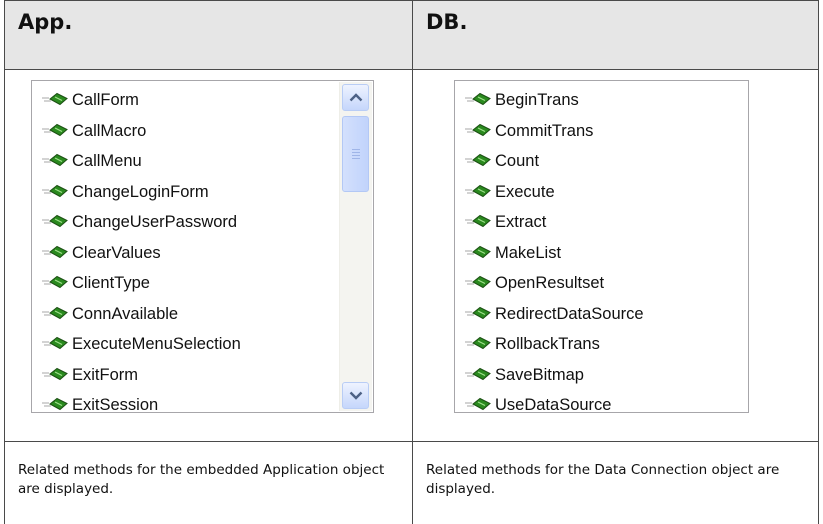  I want to click on list-item: CallMenu, so click(136, 161).